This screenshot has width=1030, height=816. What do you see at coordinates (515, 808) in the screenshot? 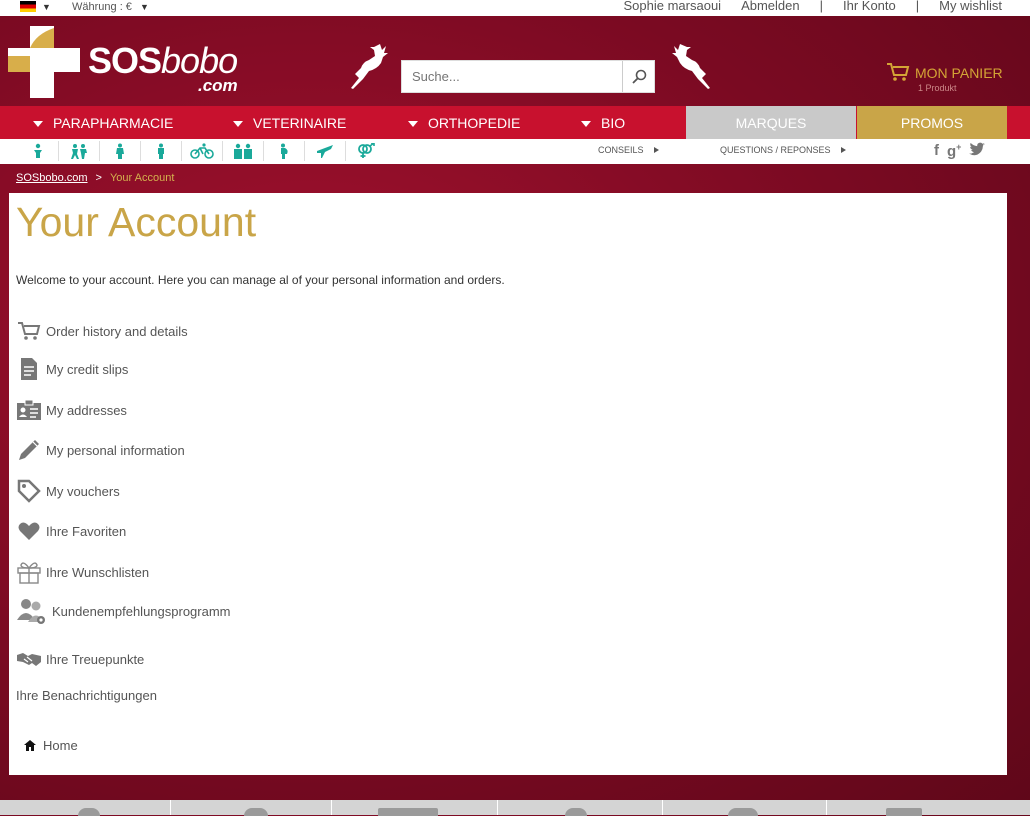
I see `footer-features-bar` at bounding box center [515, 808].